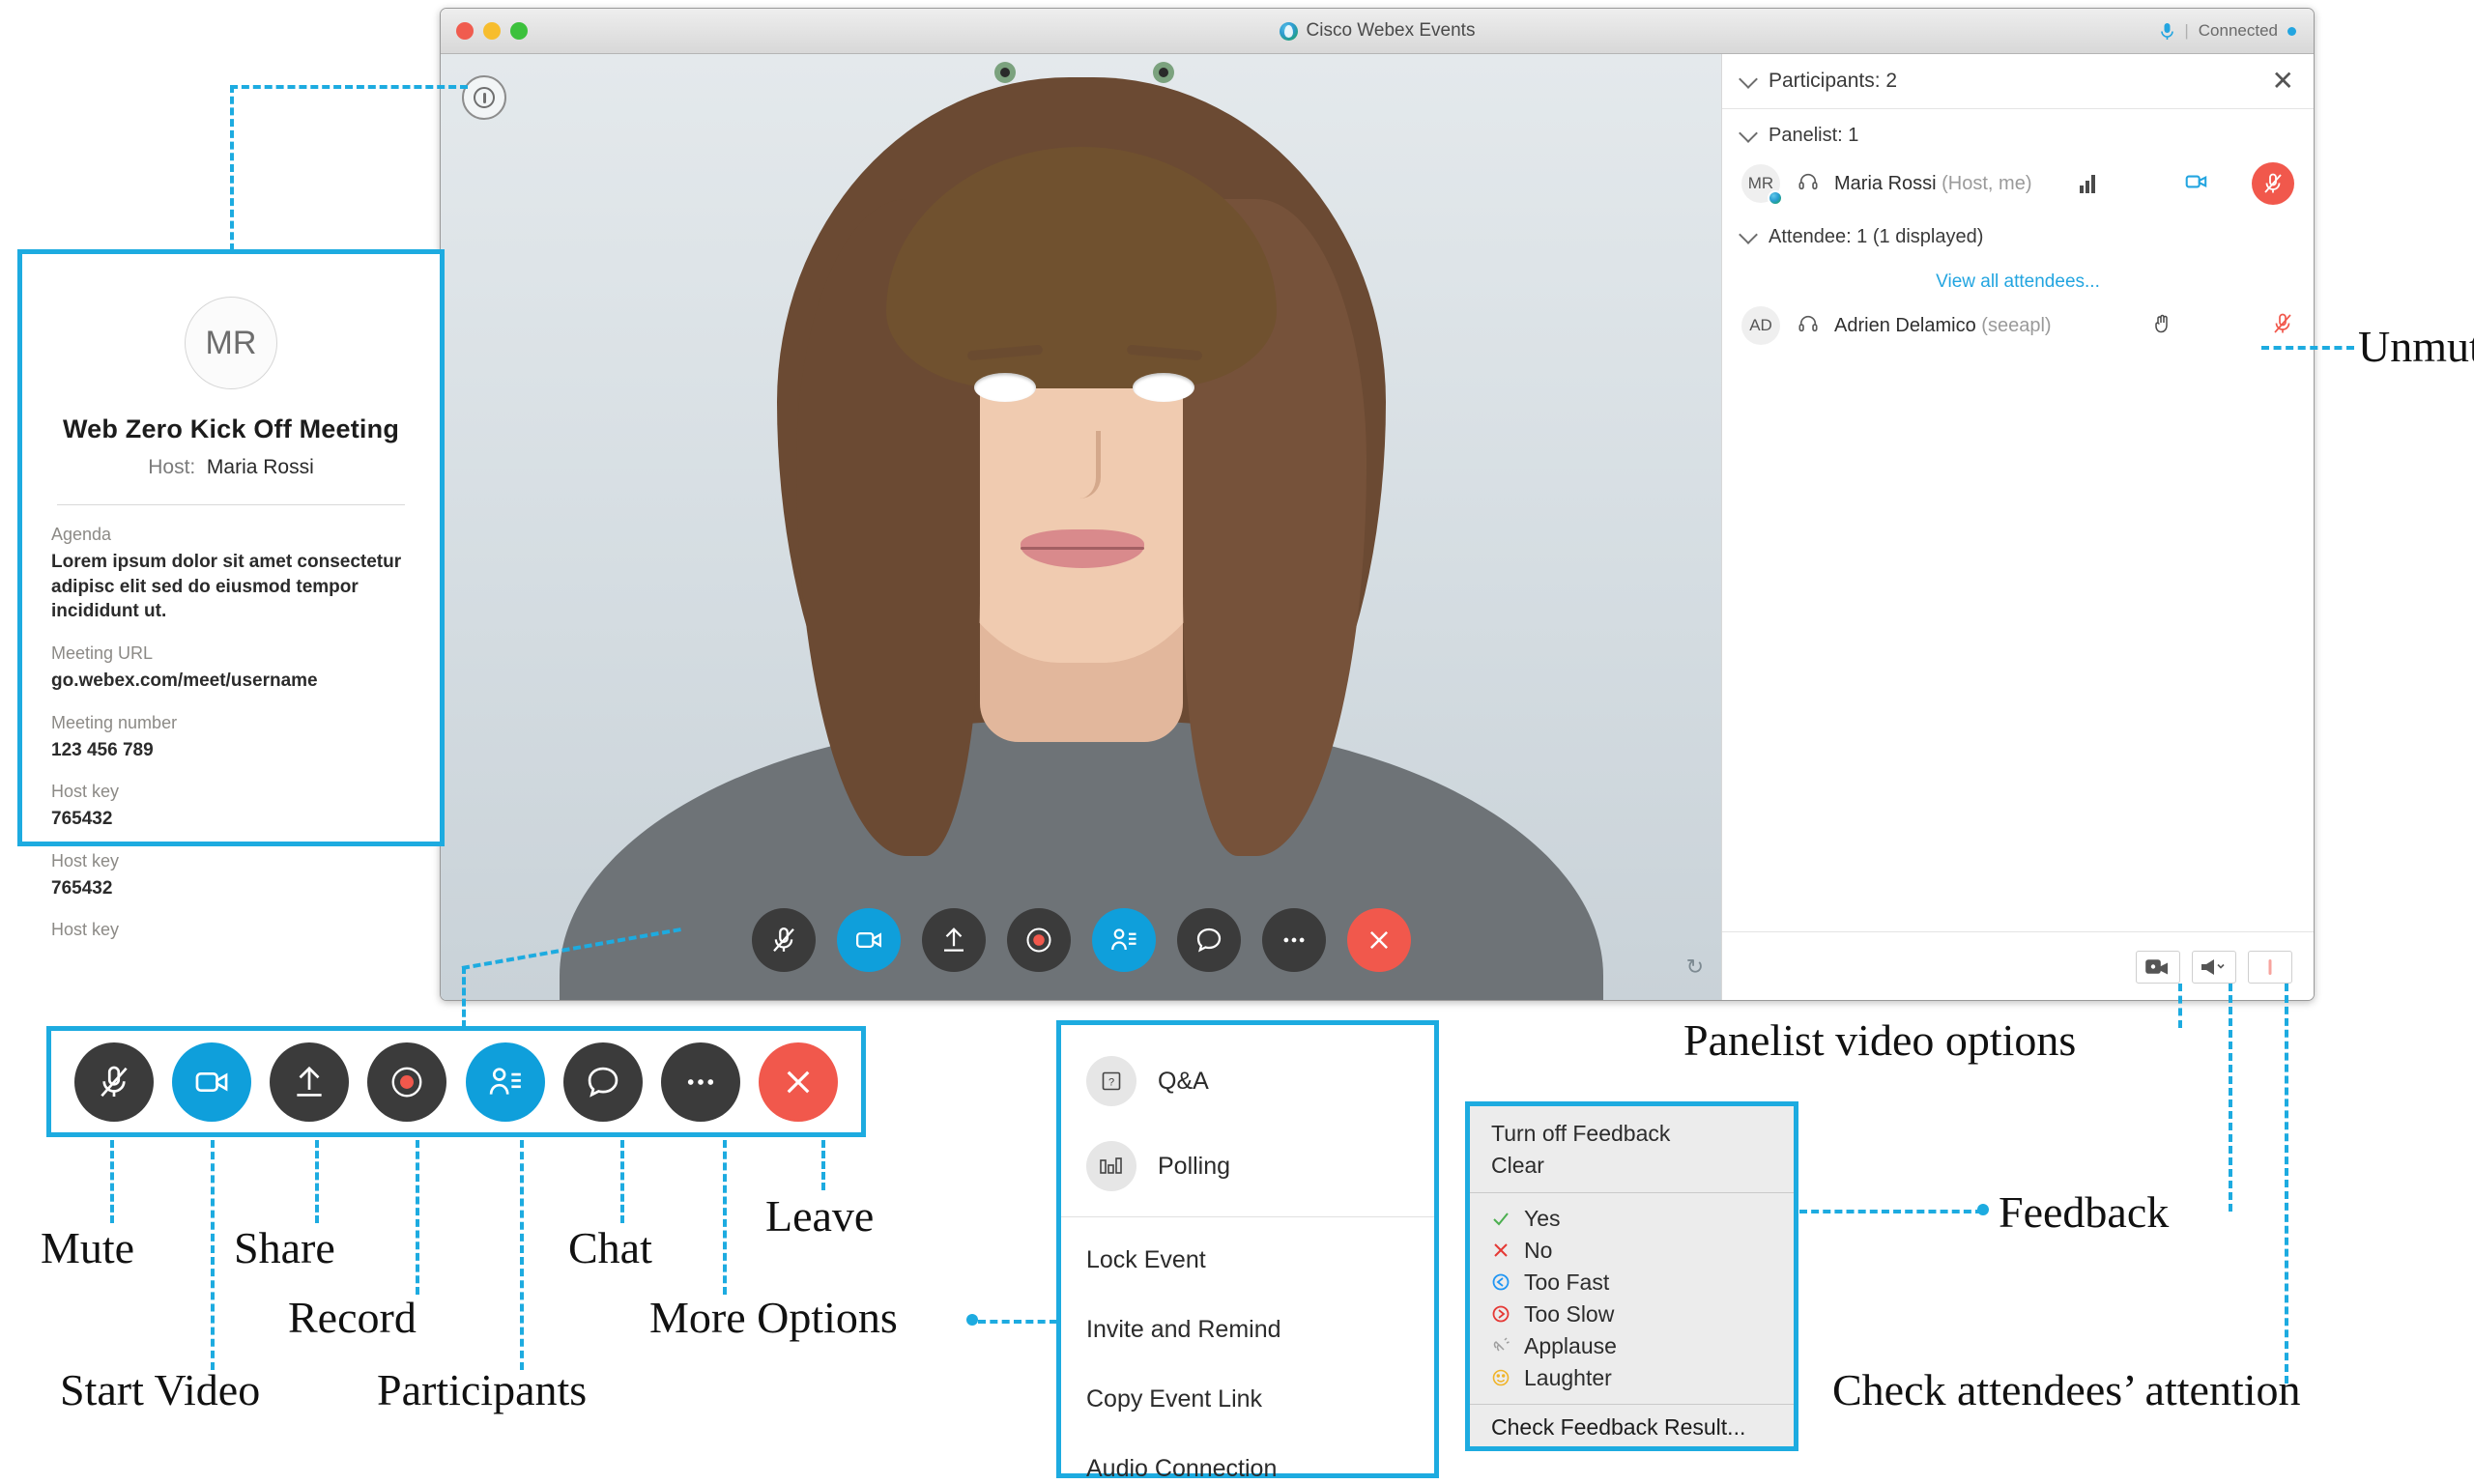 The width and height of the screenshot is (2474, 1484). I want to click on feedback-option-too-slow: Too Slow, so click(1632, 1314).